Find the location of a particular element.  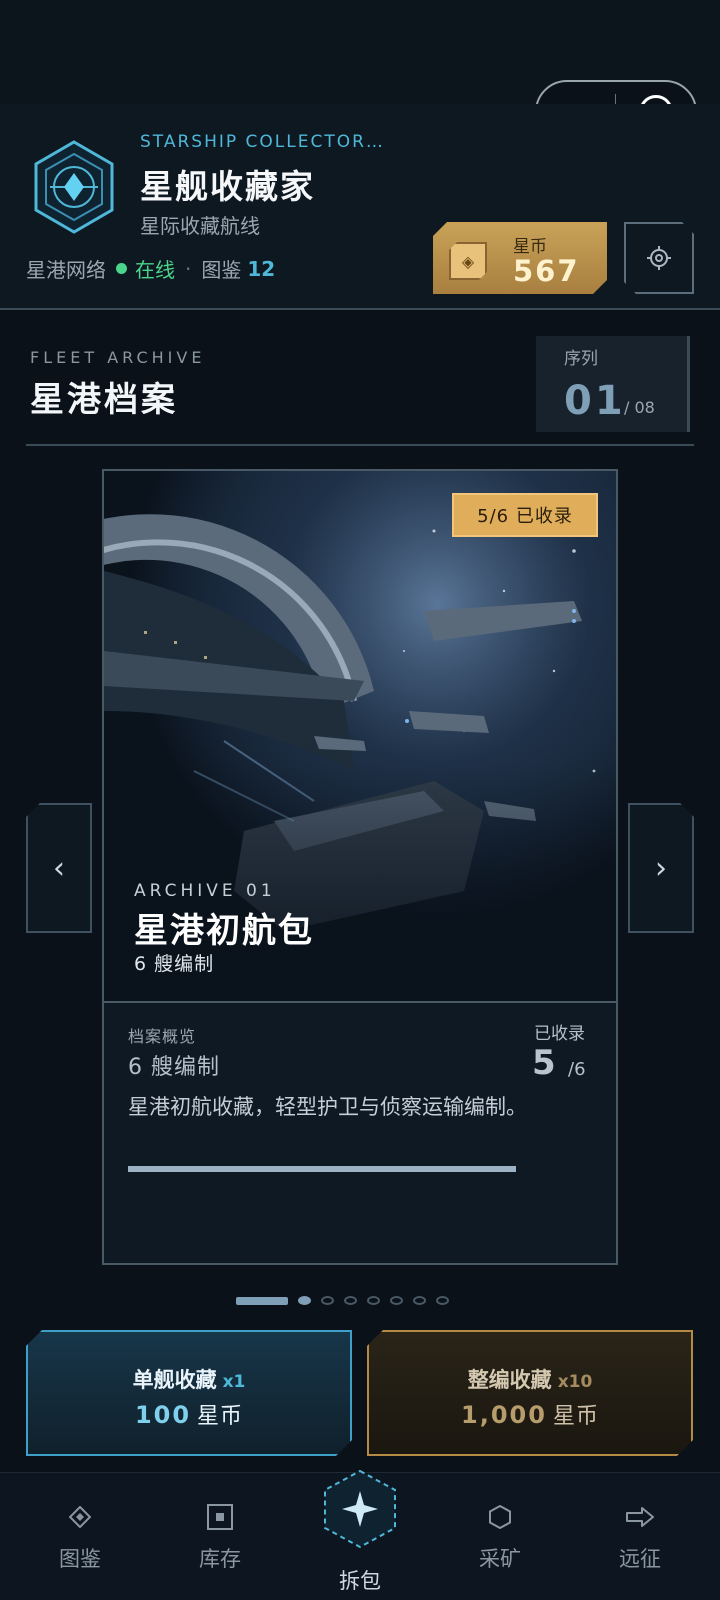

tab-label: 采矿 is located at coordinates (500, 1559).